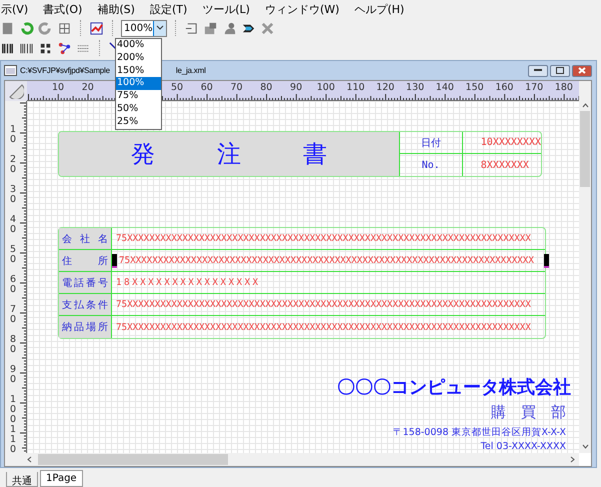 The height and width of the screenshot is (487, 601). What do you see at coordinates (85, 327) in the screenshot?
I see `field-label: 納品場所` at bounding box center [85, 327].